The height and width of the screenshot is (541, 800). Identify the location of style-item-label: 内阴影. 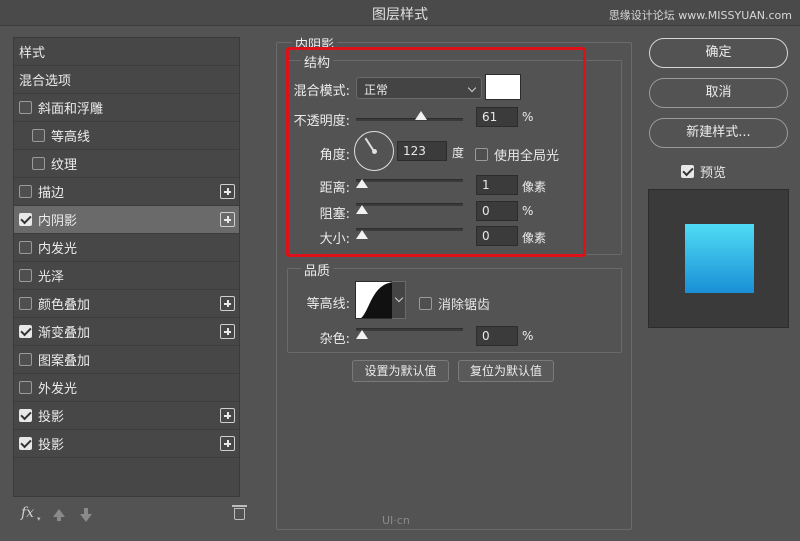
(58, 221).